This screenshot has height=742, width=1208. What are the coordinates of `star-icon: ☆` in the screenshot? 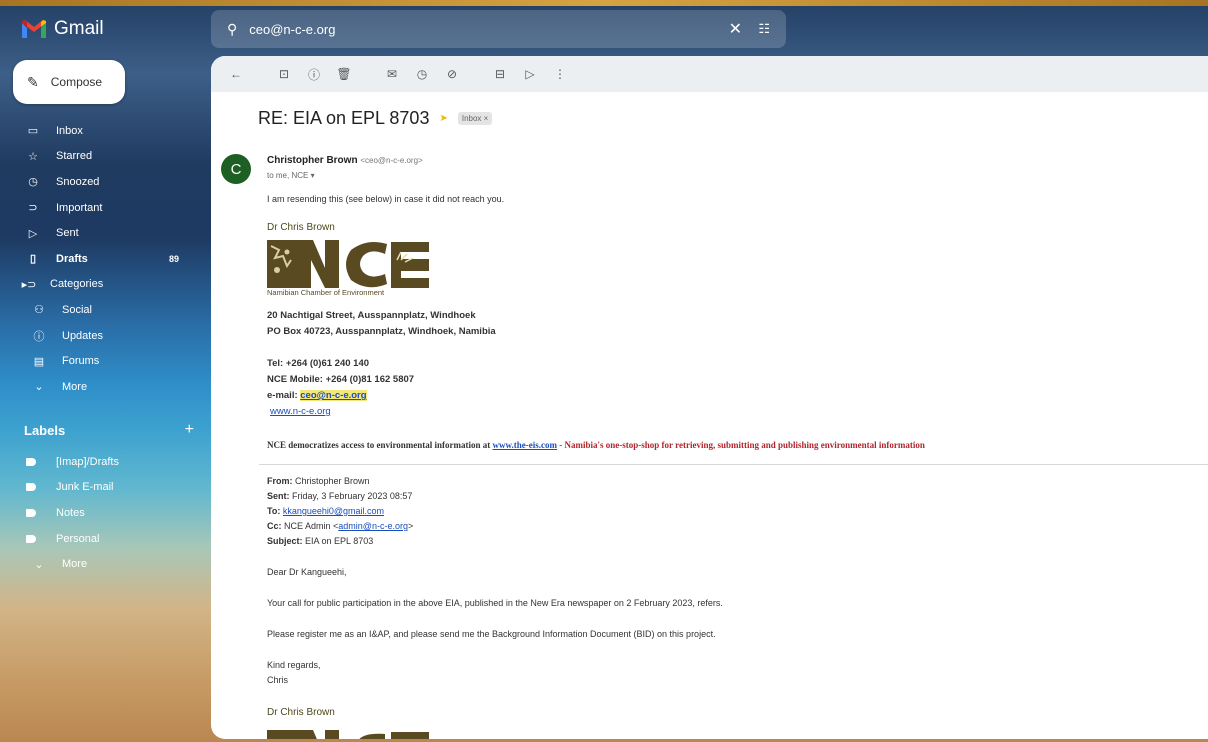 It's located at (33, 156).